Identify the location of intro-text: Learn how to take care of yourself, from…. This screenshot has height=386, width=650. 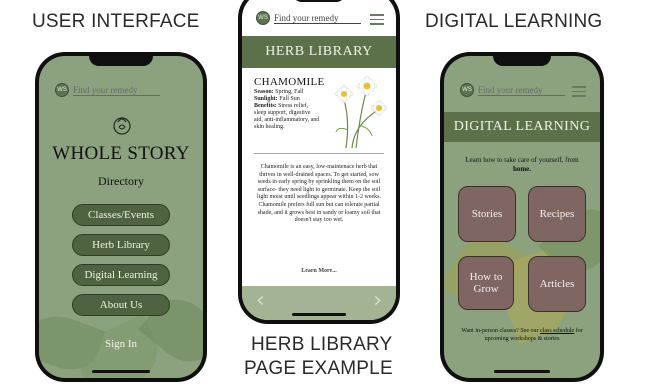
(522, 165).